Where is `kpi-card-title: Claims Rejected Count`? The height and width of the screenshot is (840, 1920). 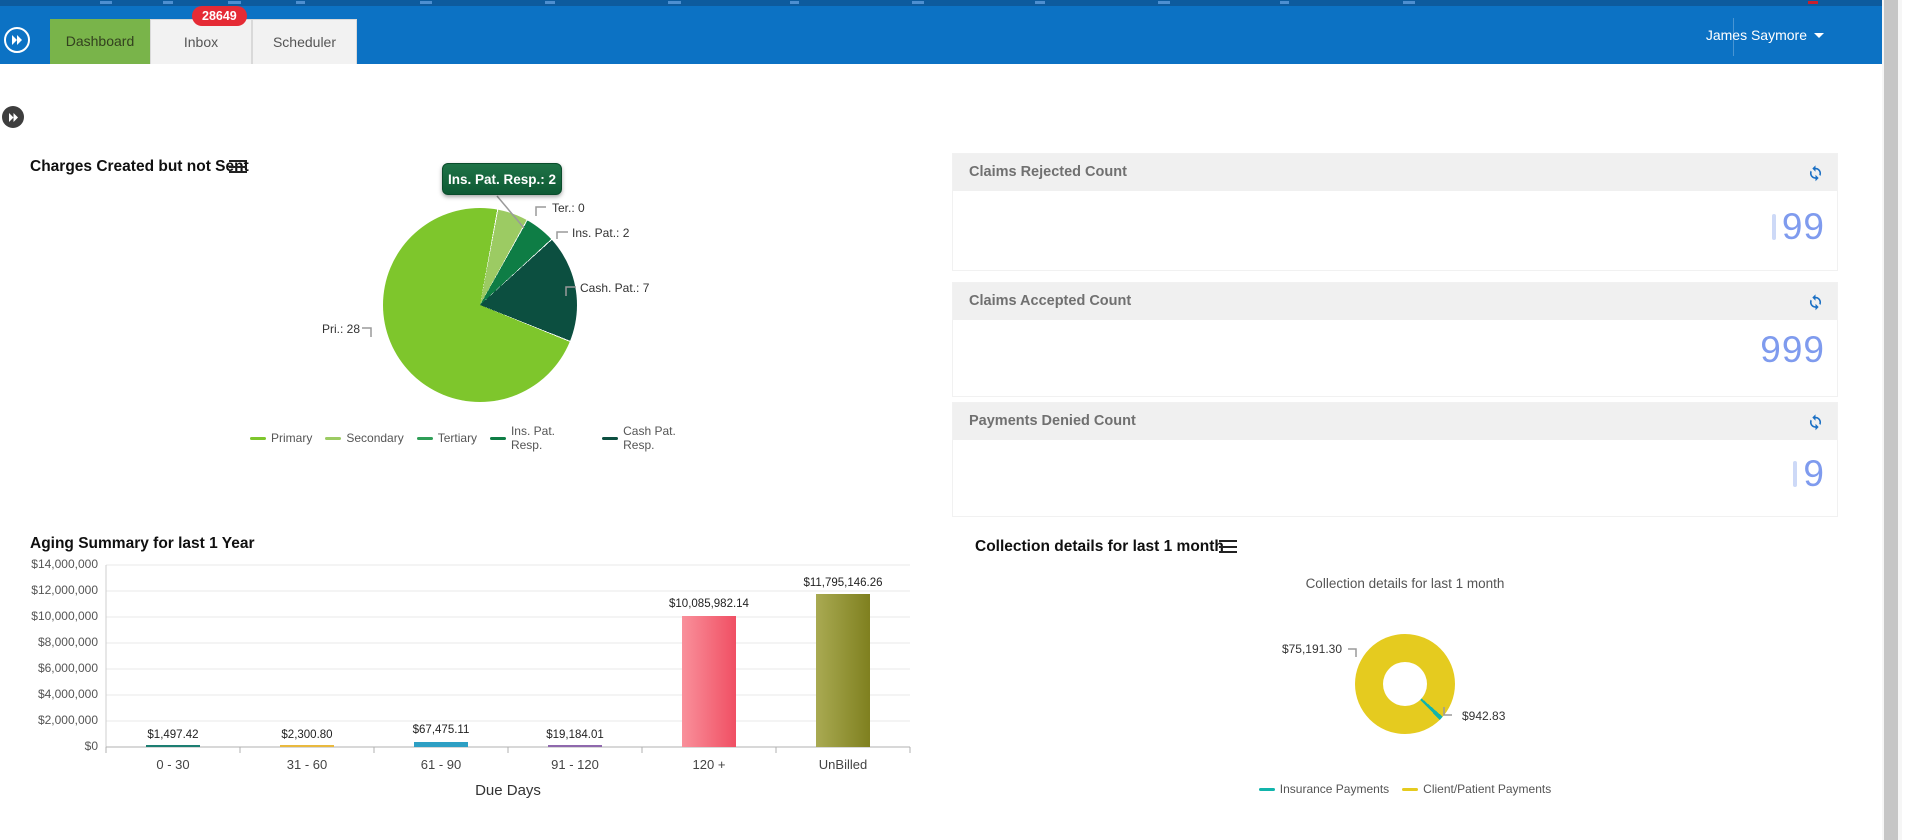
kpi-card-title: Claims Rejected Count is located at coordinates (1048, 172).